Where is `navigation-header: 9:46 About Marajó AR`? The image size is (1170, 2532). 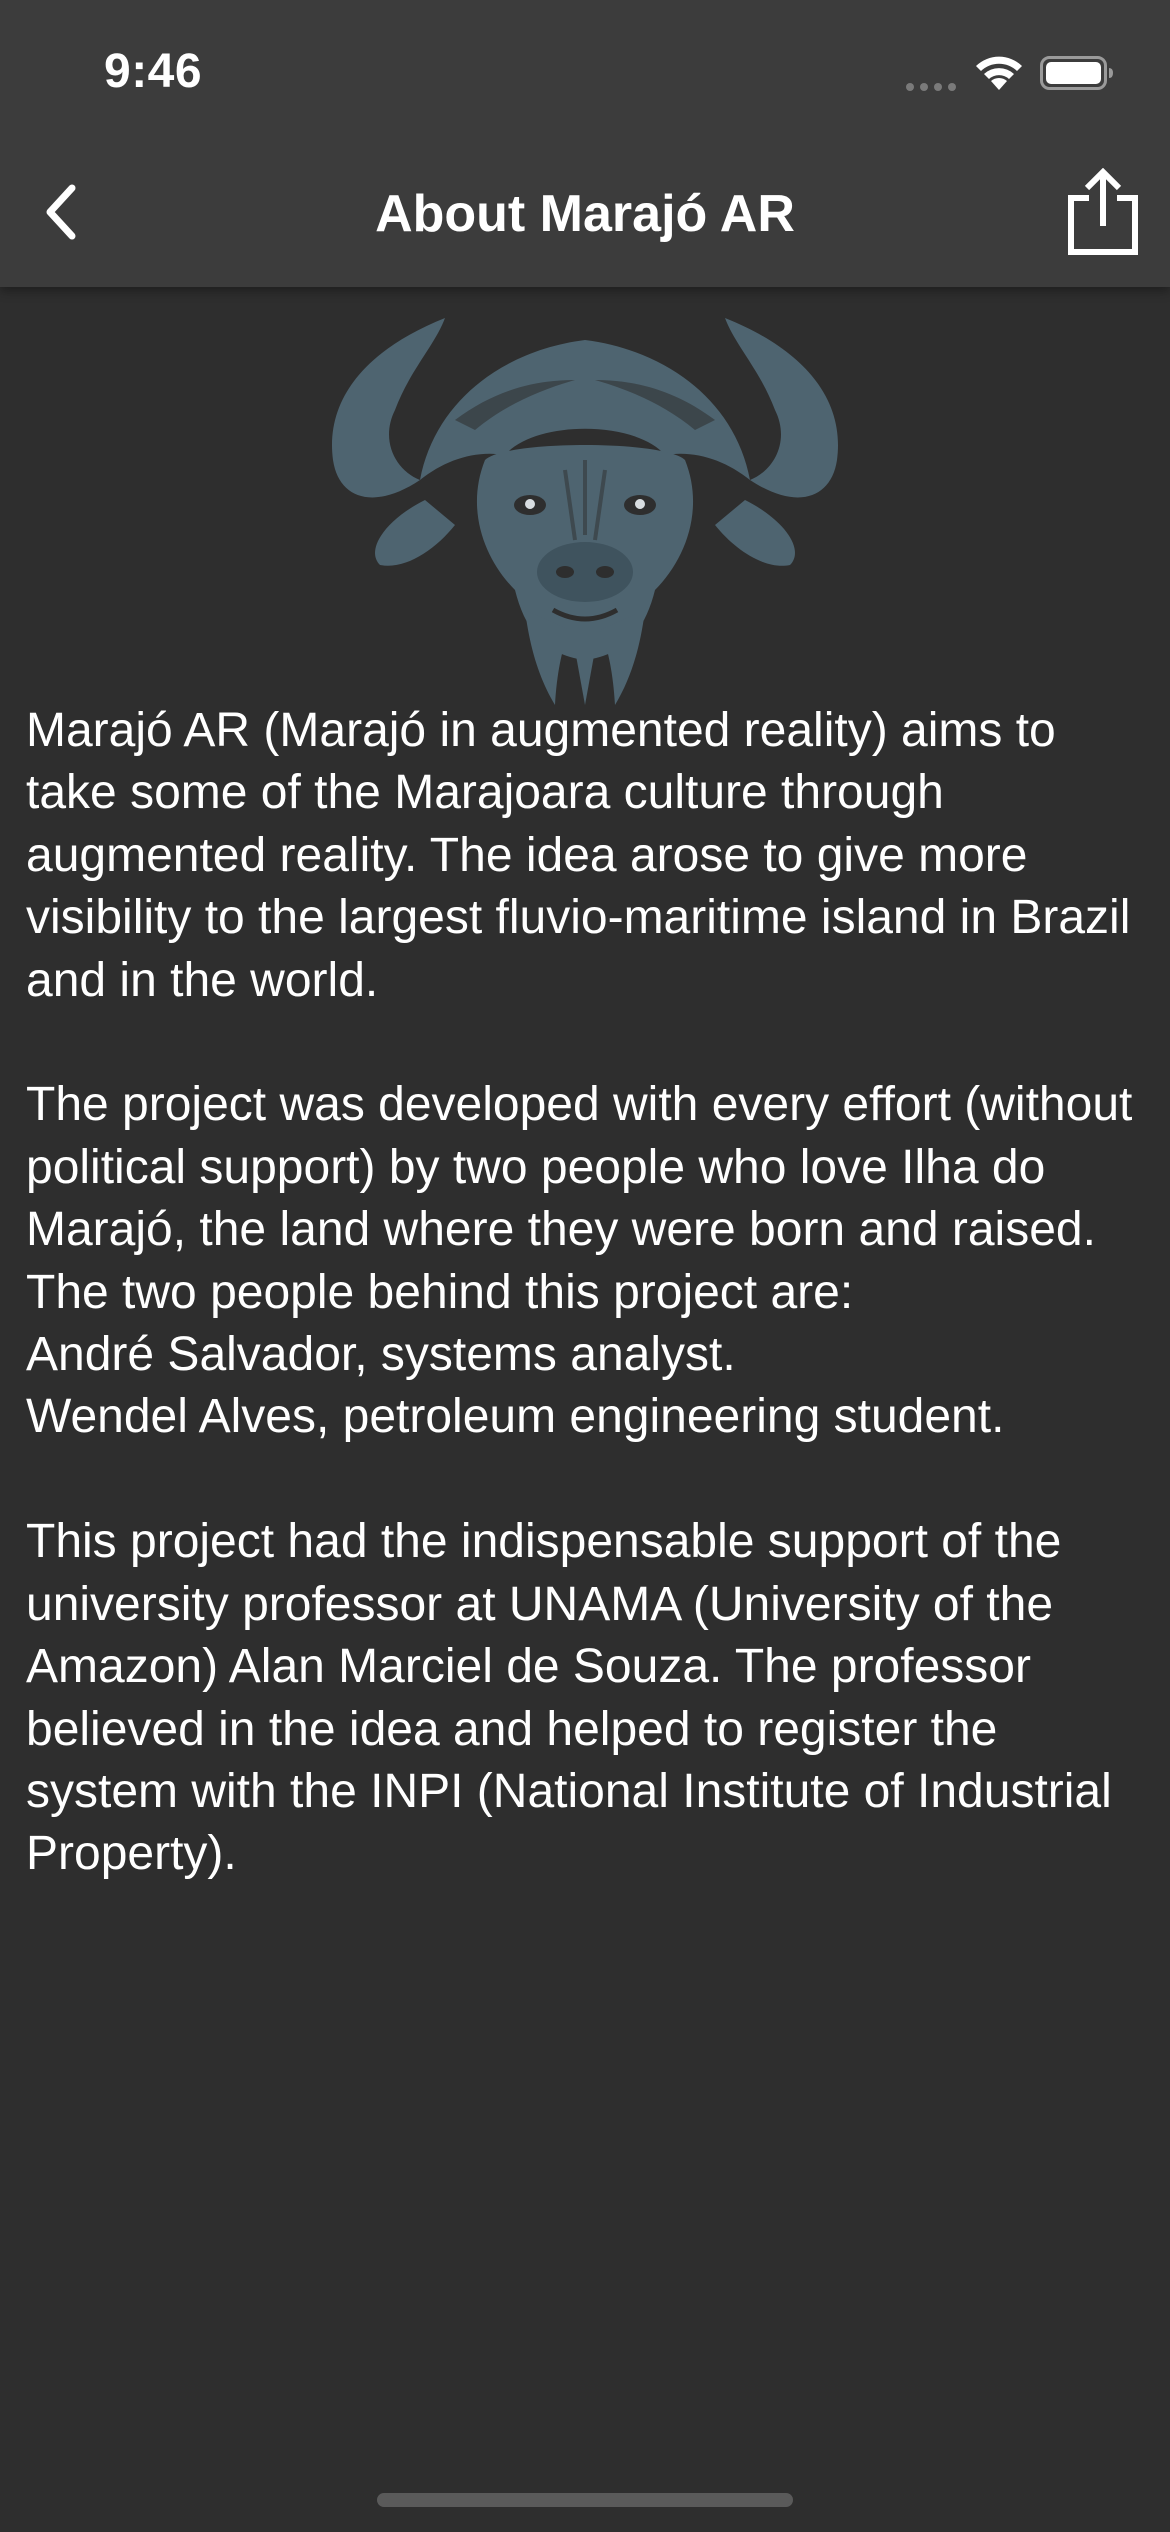 navigation-header: 9:46 About Marajó AR is located at coordinates (585, 143).